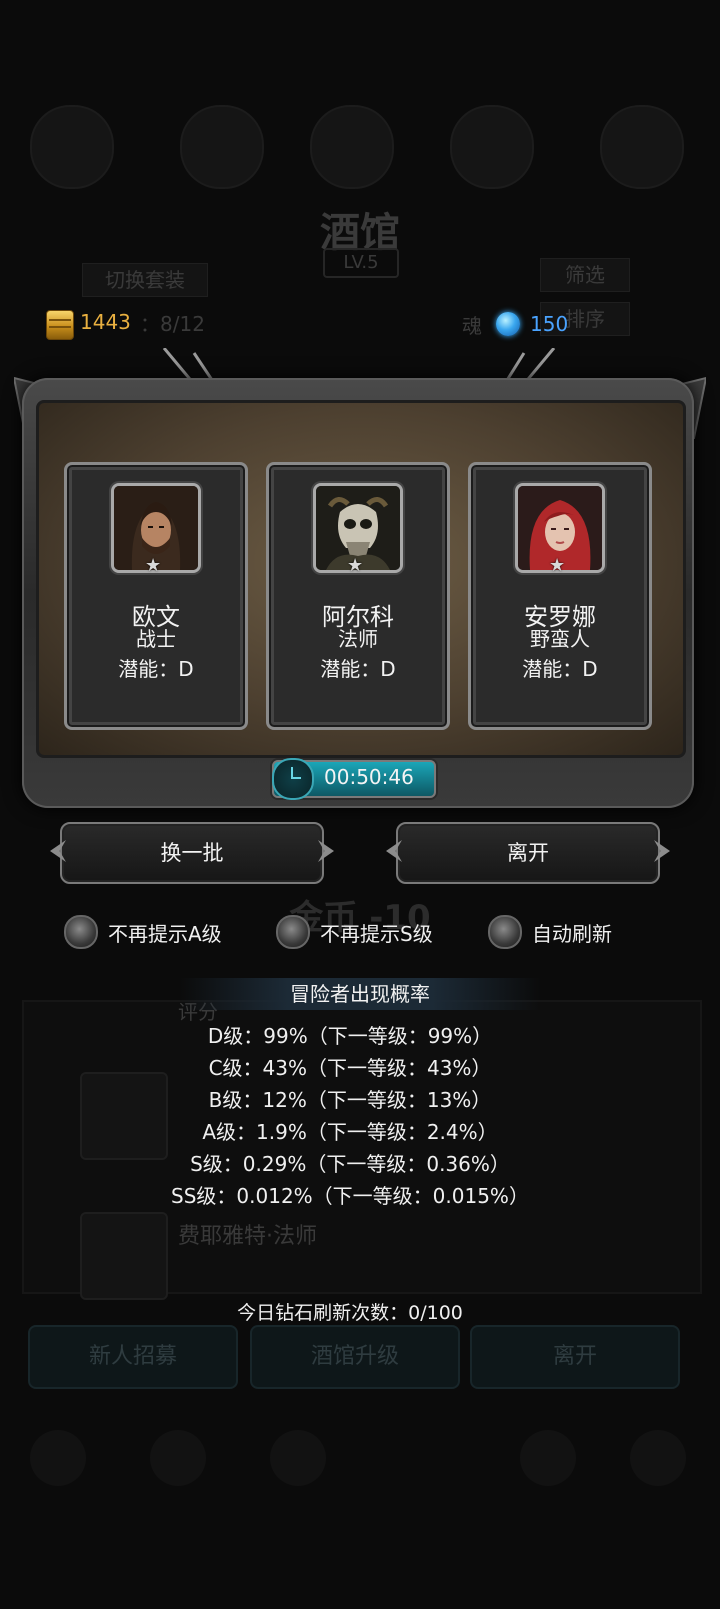 Image resolution: width=720 pixels, height=1609 pixels. I want to click on refresh-batch-button: 换一批, so click(192, 853).